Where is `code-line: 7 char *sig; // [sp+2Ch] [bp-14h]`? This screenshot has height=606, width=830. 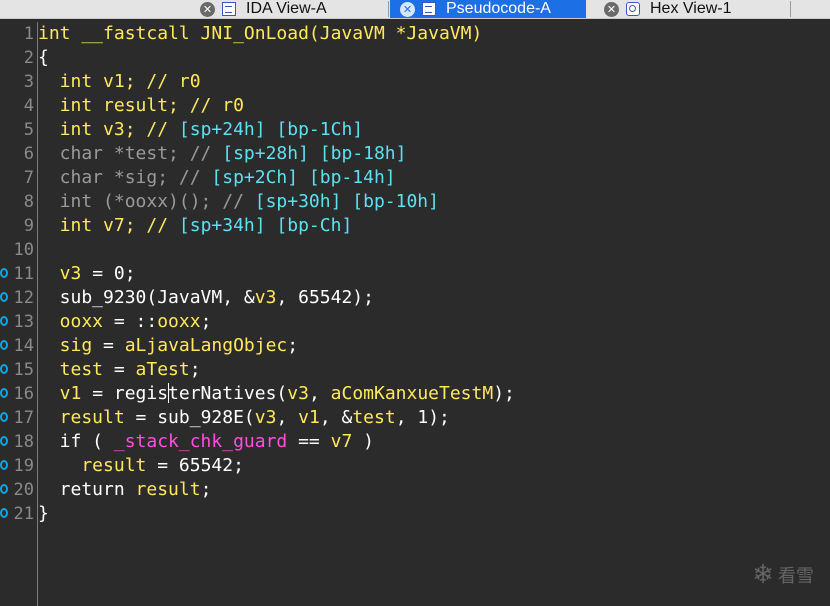
code-line: 7 char *sig; // [sp+2Ch] [bp-14h] is located at coordinates (415, 178).